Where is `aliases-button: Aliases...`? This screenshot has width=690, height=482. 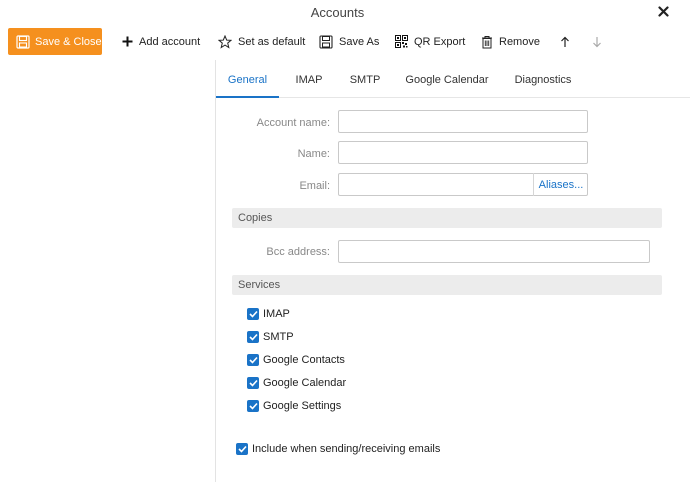
aliases-button: Aliases... is located at coordinates (560, 184).